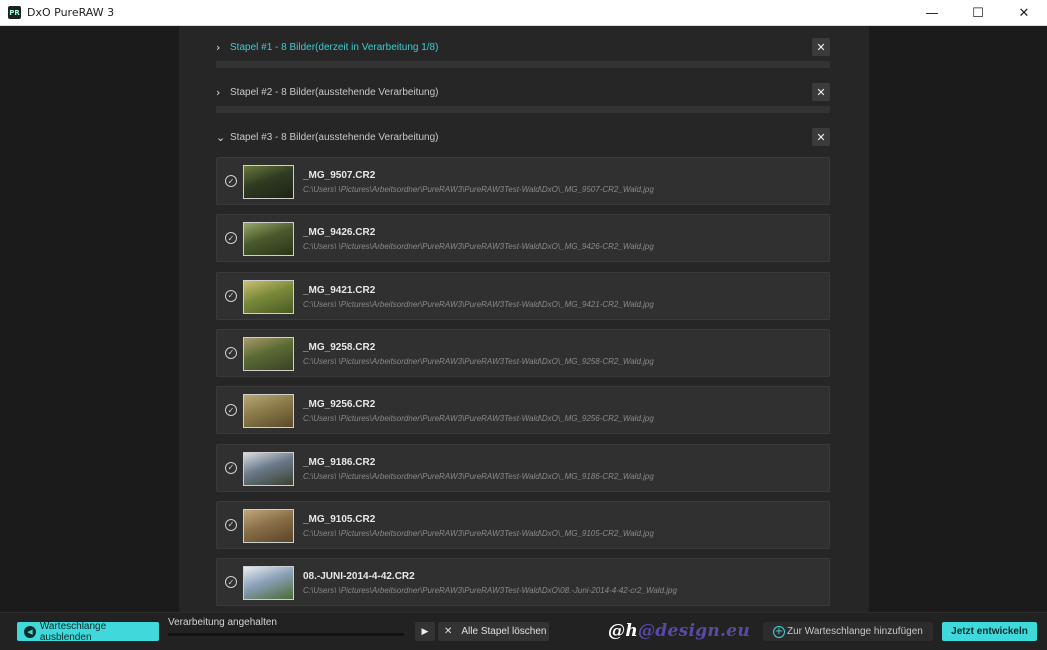 The width and height of the screenshot is (1047, 650). I want to click on minimize-button: —, so click(932, 13).